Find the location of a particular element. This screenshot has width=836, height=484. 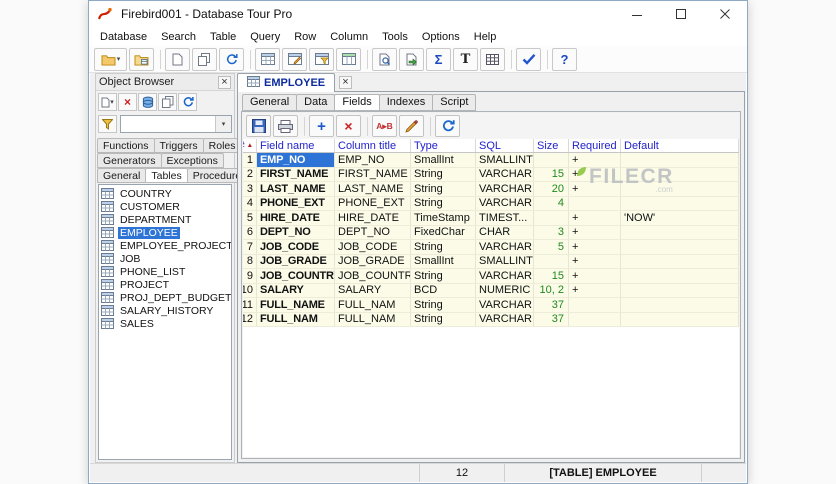

document-close-button: × is located at coordinates (345, 82).